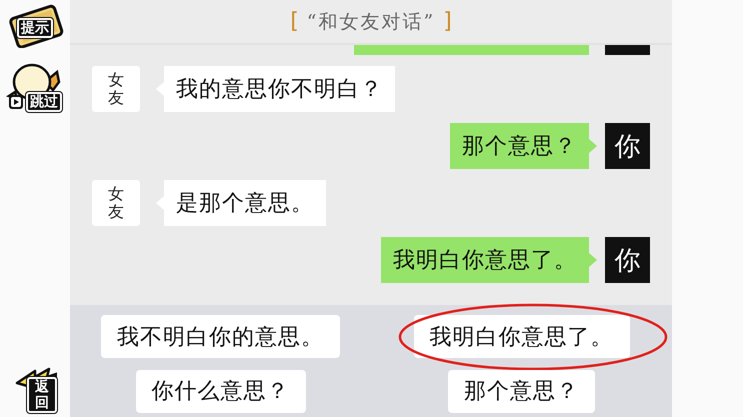  I want to click on answer-option: 你什么意思？, so click(221, 391).